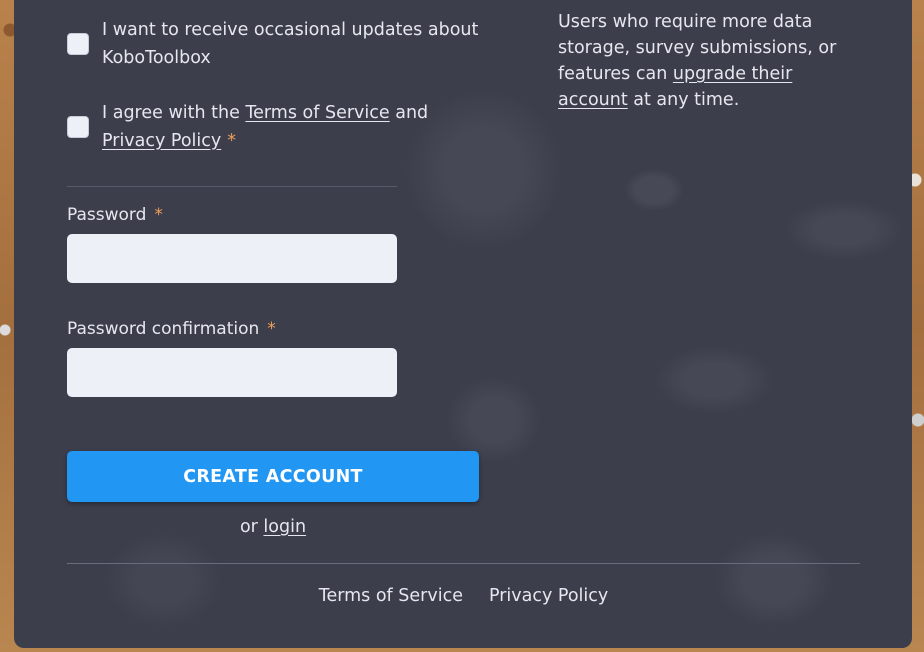 The image size is (924, 652). Describe the element at coordinates (107, 215) in the screenshot. I see `password-label-text: Password` at that location.